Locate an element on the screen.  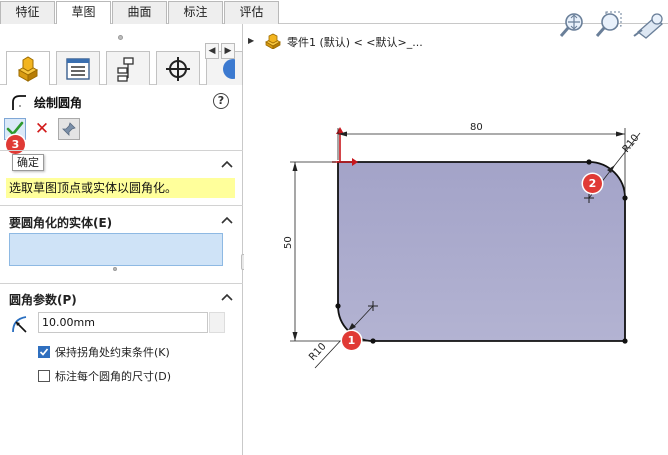
panel-resize-grip is located at coordinates (120, 37).